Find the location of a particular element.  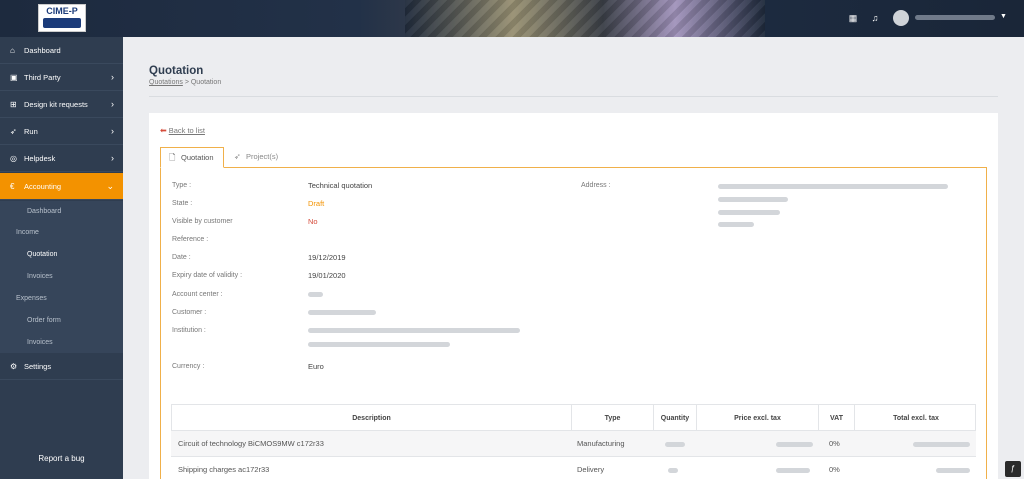

breadcrumb-current: Quotation is located at coordinates (206, 82).